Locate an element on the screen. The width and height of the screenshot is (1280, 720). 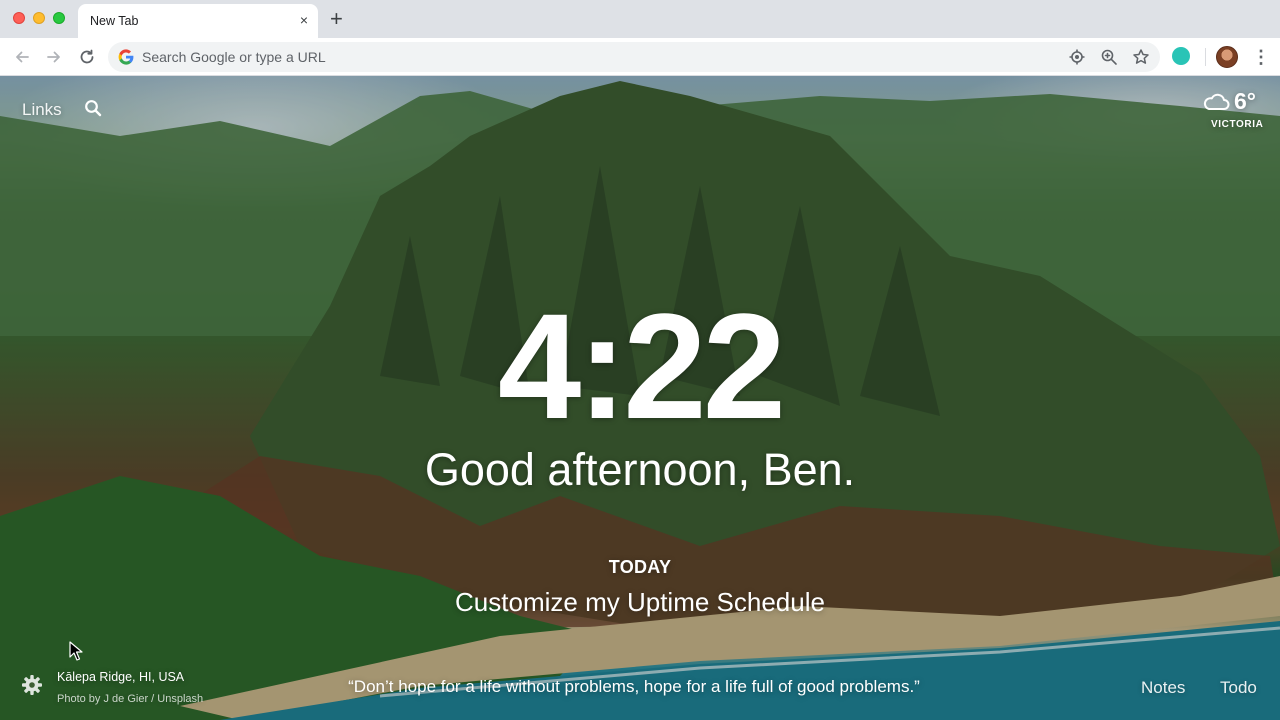
links-button: Links is located at coordinates (42, 110).